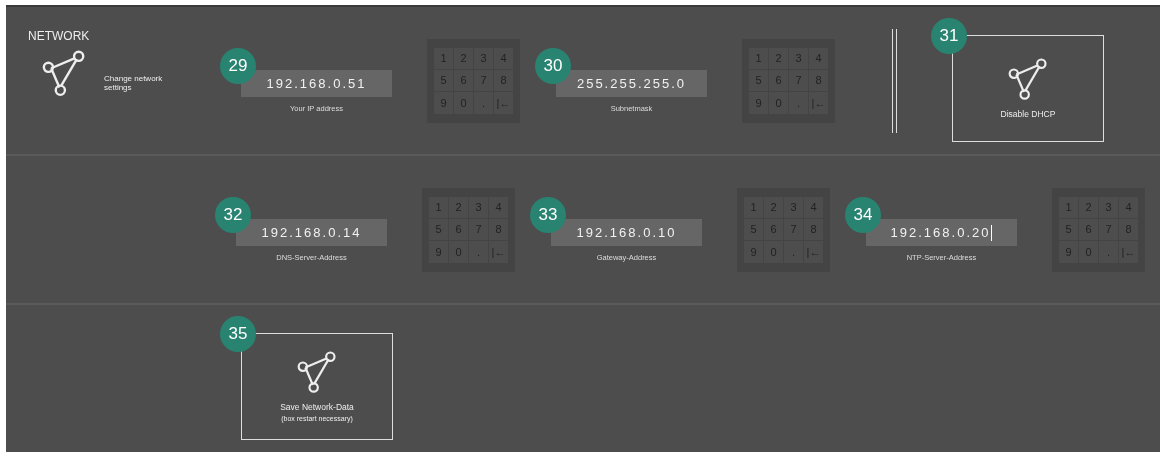  Describe the element at coordinates (238, 333) in the screenshot. I see `number-badge: 35` at that location.